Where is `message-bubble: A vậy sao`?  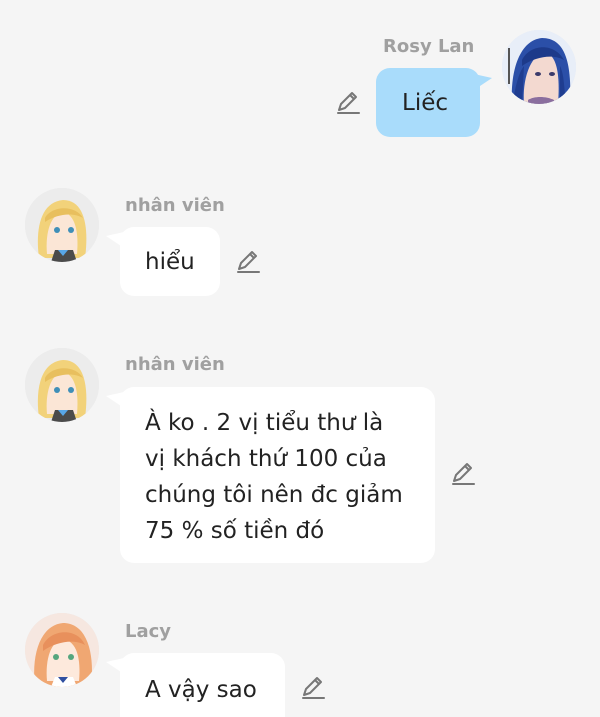
message-bubble: A vậy sao is located at coordinates (202, 685).